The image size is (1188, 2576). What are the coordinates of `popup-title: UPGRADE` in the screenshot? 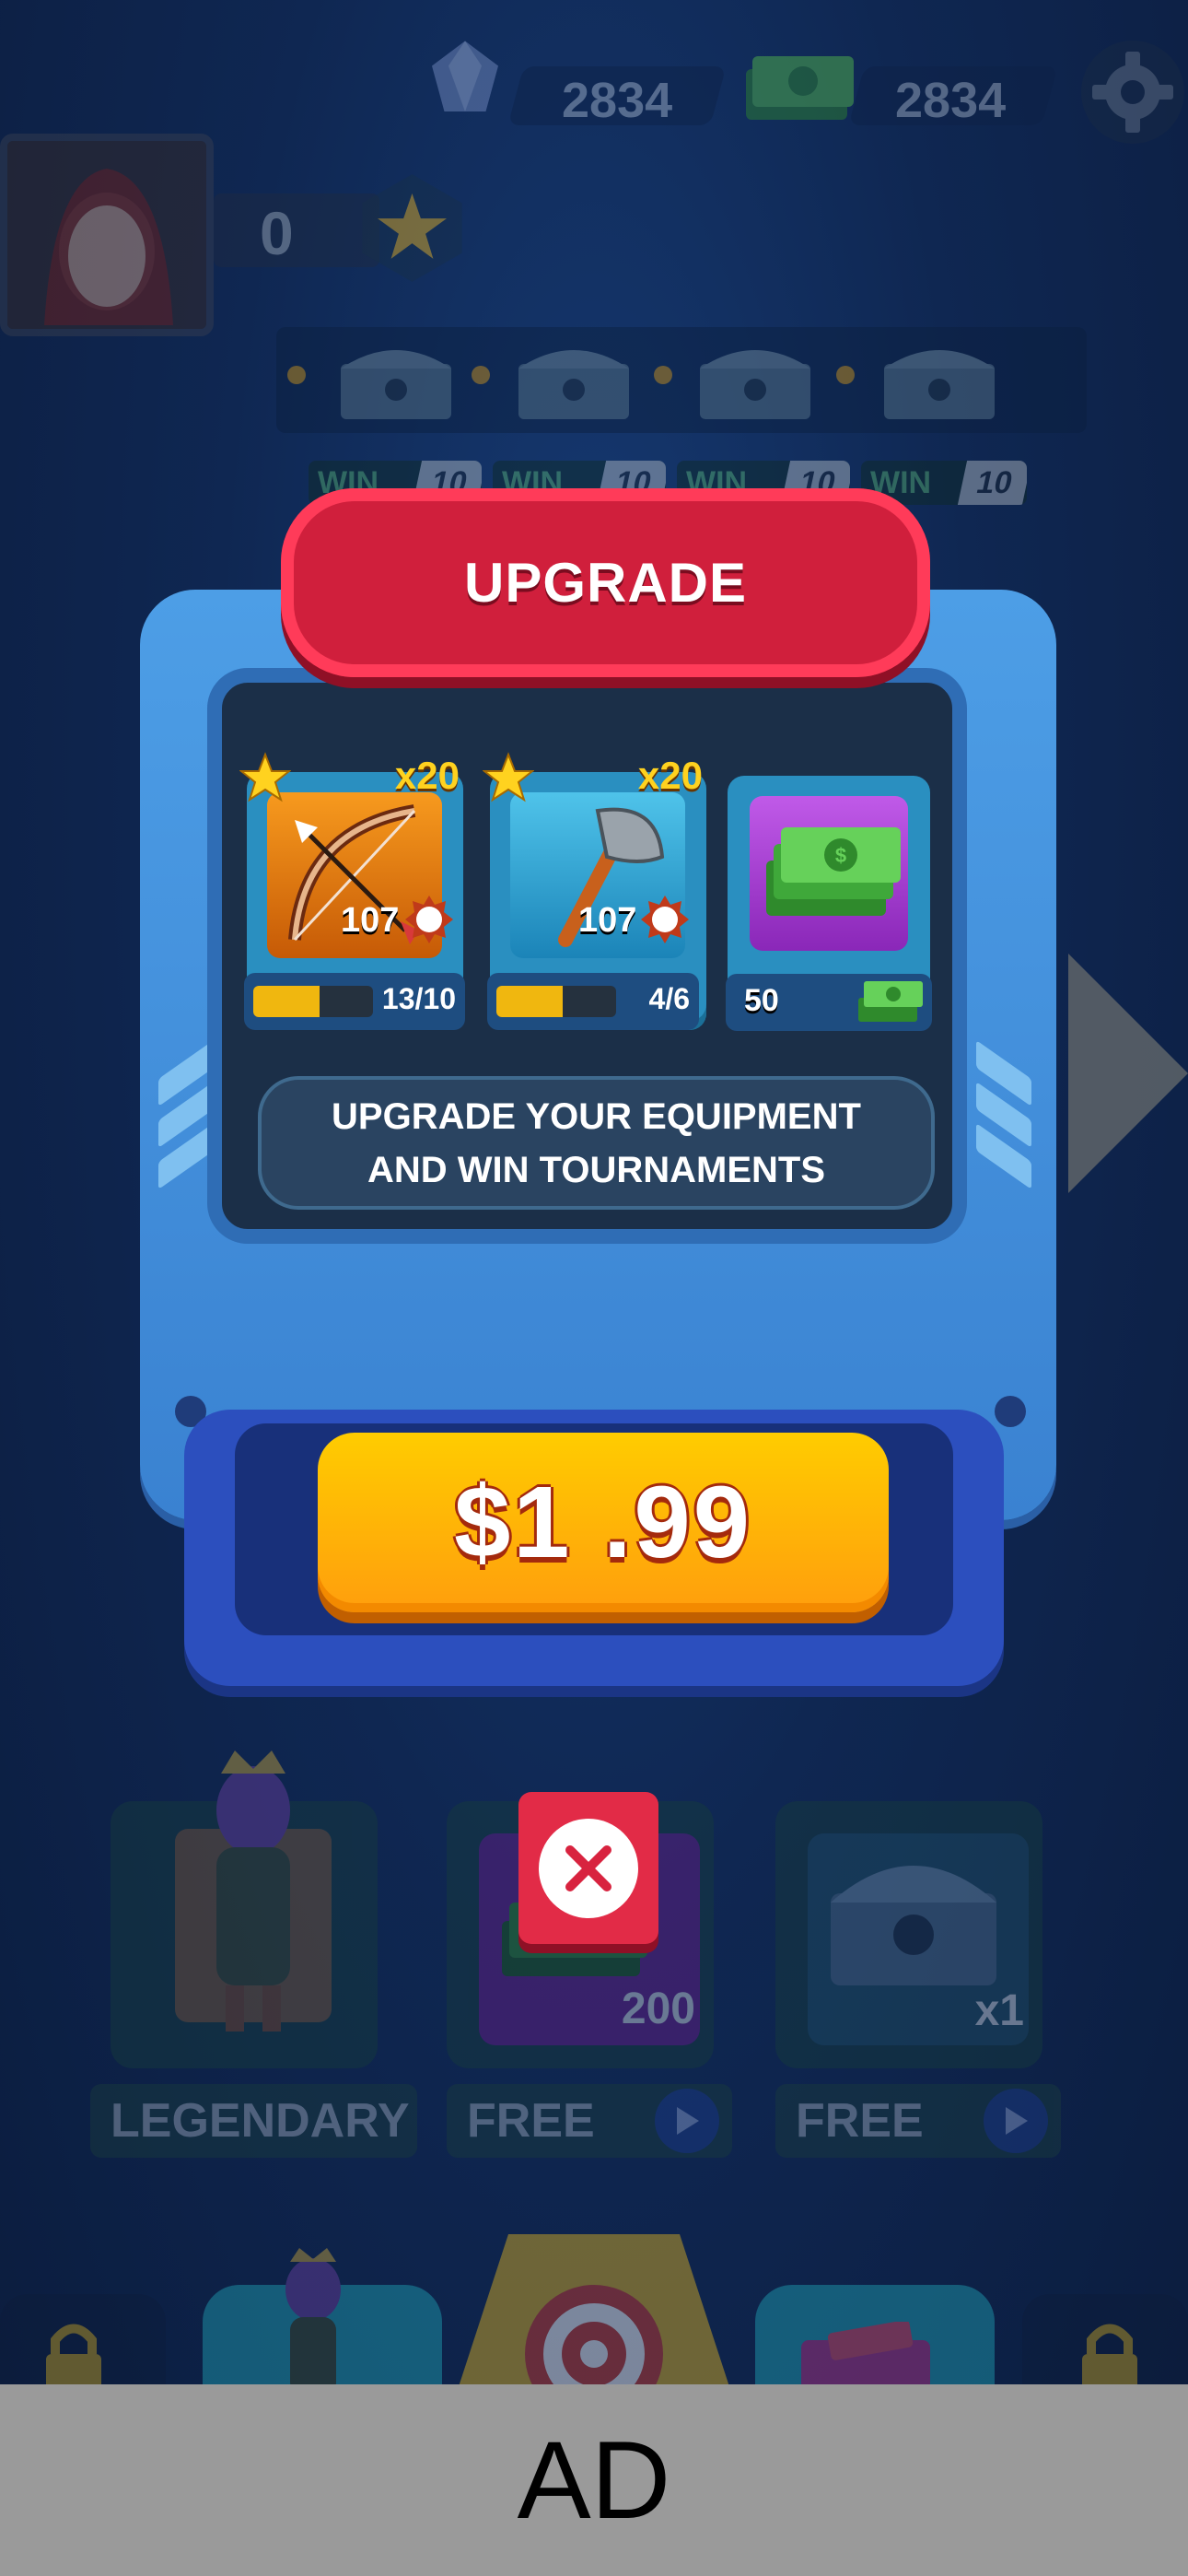 It's located at (605, 583).